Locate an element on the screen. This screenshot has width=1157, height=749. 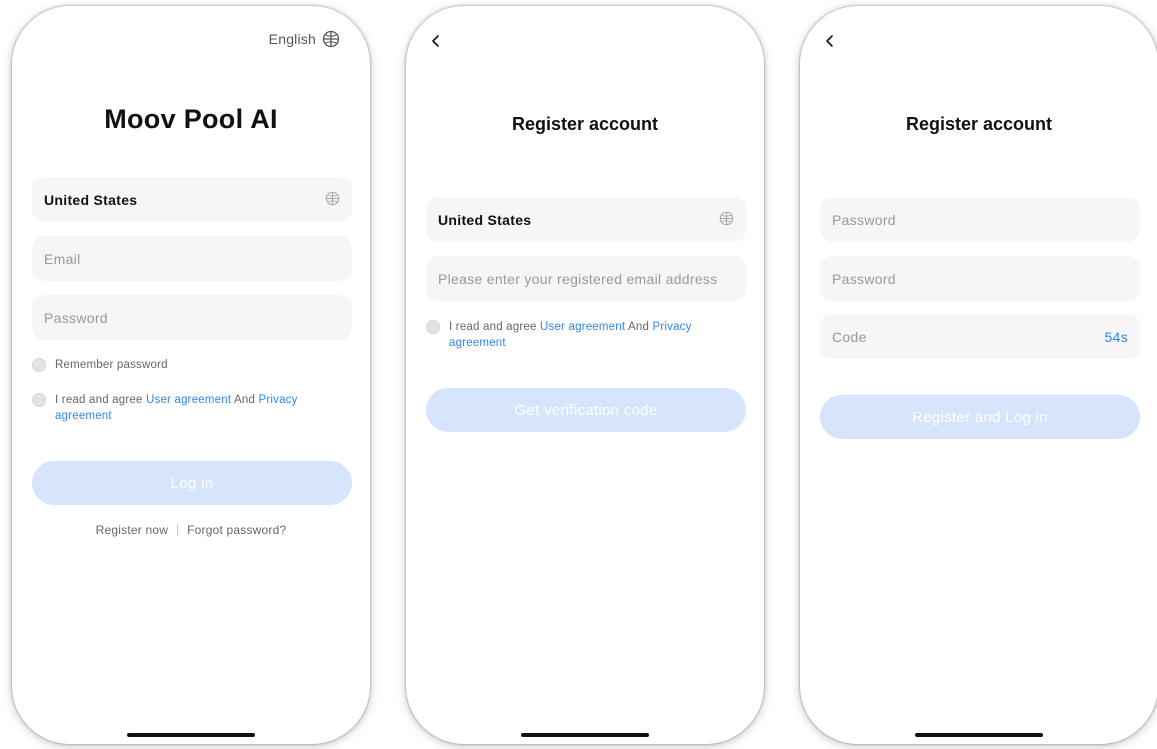
get-verification-code-button: Get verification code is located at coordinates (586, 410).